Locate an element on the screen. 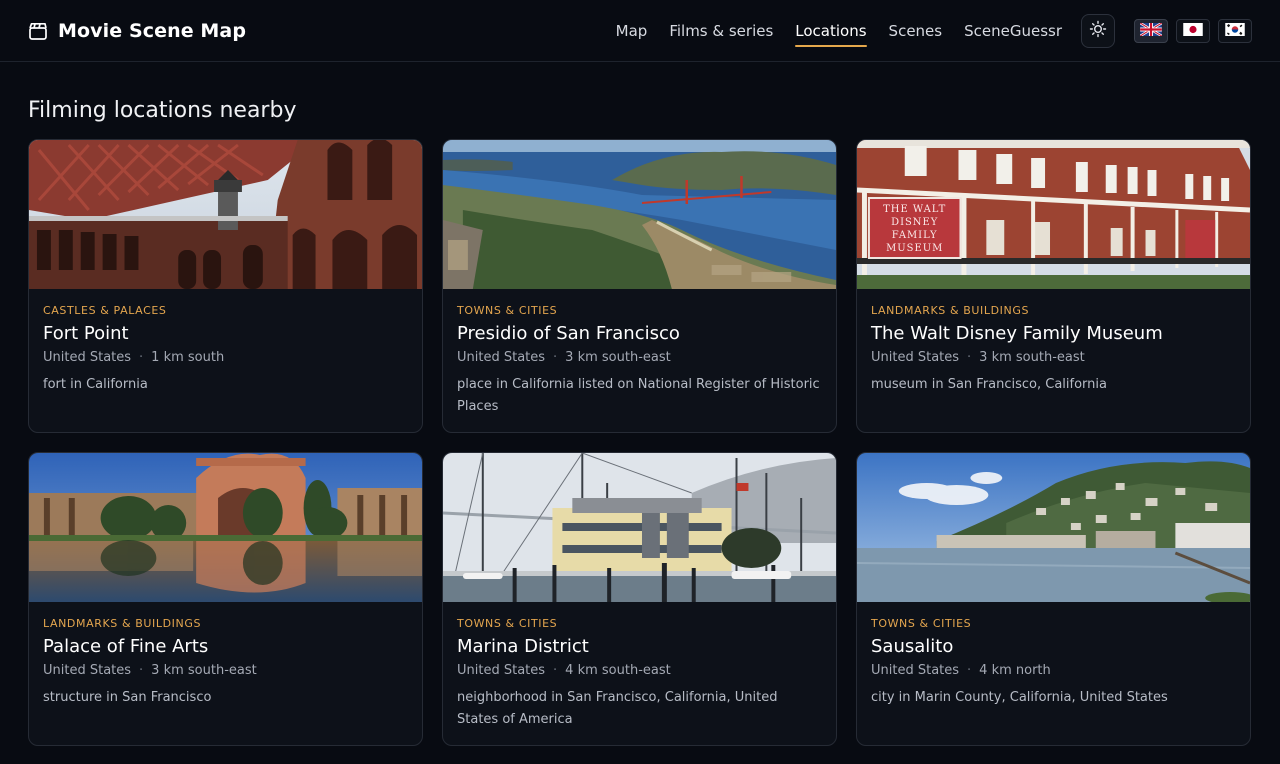 This screenshot has width=1280, height=764. location-name: Presidio of San Francisco is located at coordinates (568, 333).